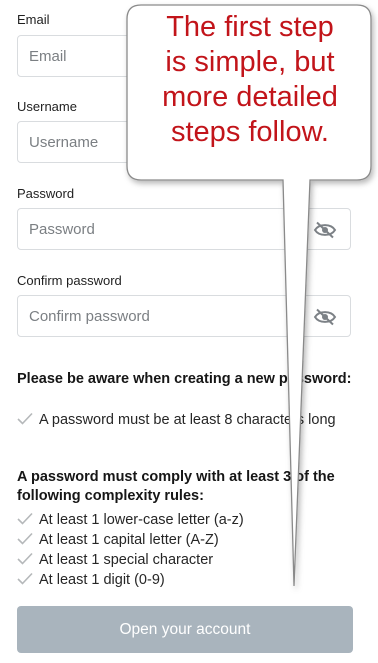  Describe the element at coordinates (250, 62) in the screenshot. I see `callout-line: is simple, but` at that location.